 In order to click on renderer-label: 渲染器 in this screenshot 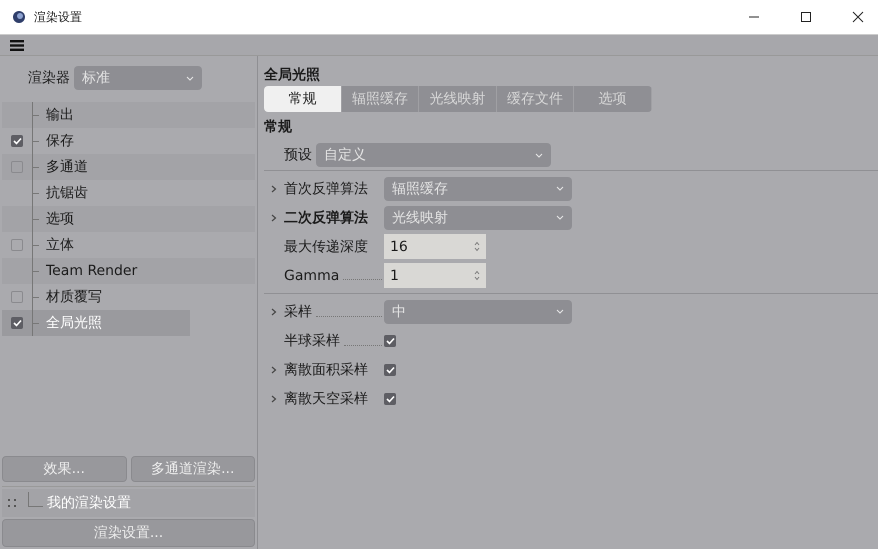, I will do `click(49, 78)`.